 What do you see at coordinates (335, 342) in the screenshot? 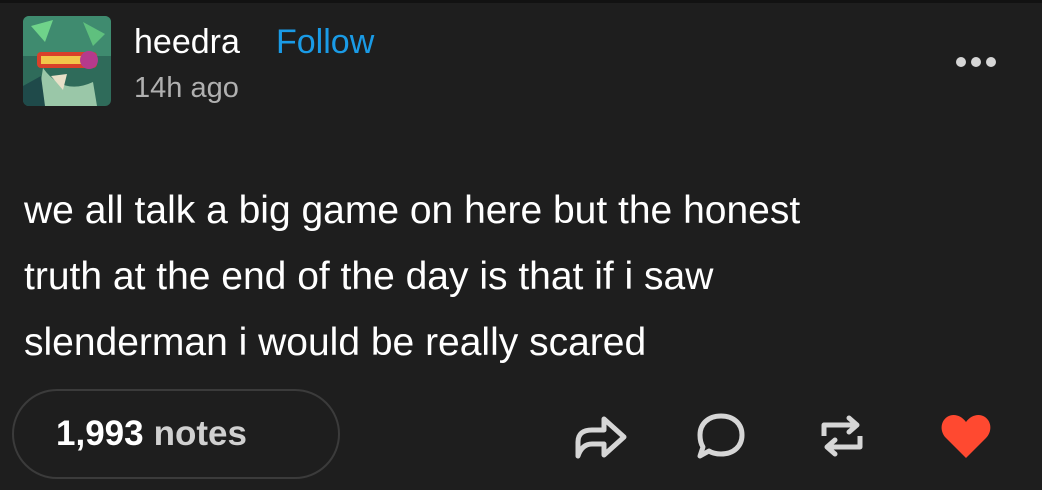
I see `post-body-line: slenderman i would be really scared` at bounding box center [335, 342].